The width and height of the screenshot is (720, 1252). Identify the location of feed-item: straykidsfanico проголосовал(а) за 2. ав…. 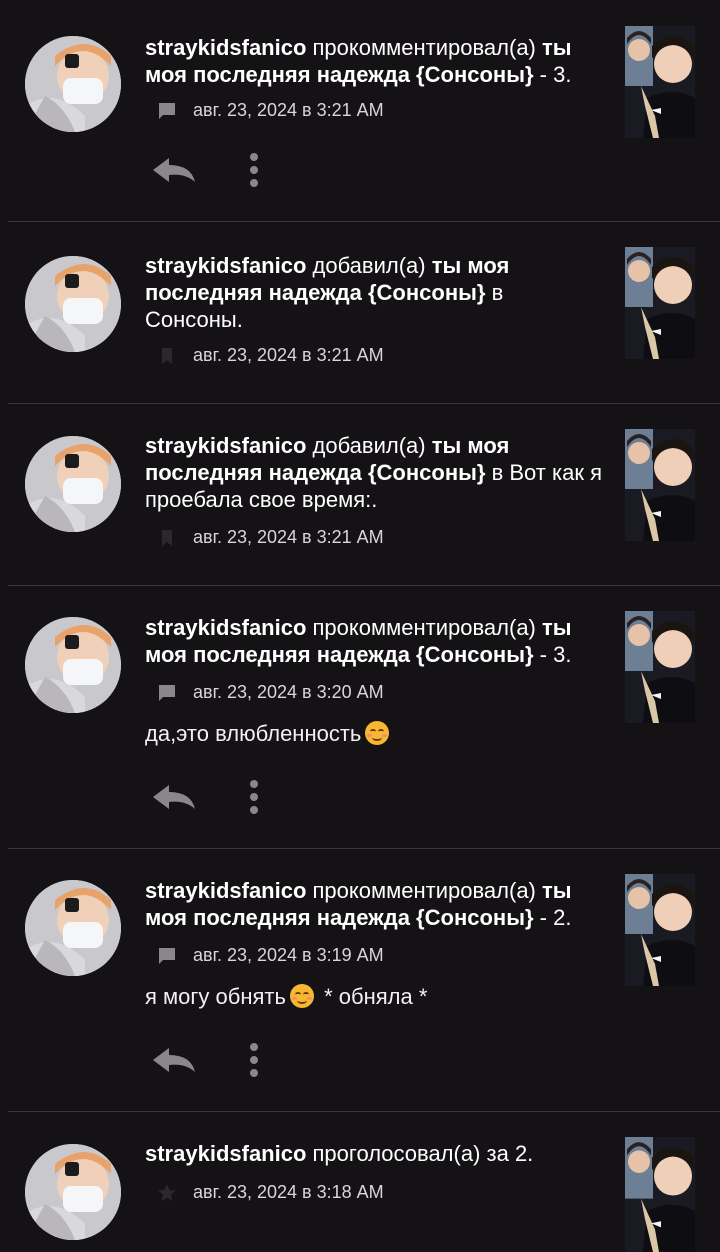
(364, 1181).